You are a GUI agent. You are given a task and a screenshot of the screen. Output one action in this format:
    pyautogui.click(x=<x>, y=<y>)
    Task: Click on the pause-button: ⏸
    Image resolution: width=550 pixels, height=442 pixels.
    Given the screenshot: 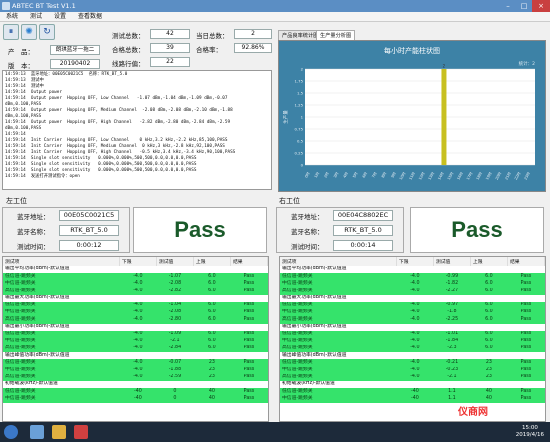 What is the action you would take?
    pyautogui.click(x=11, y=32)
    